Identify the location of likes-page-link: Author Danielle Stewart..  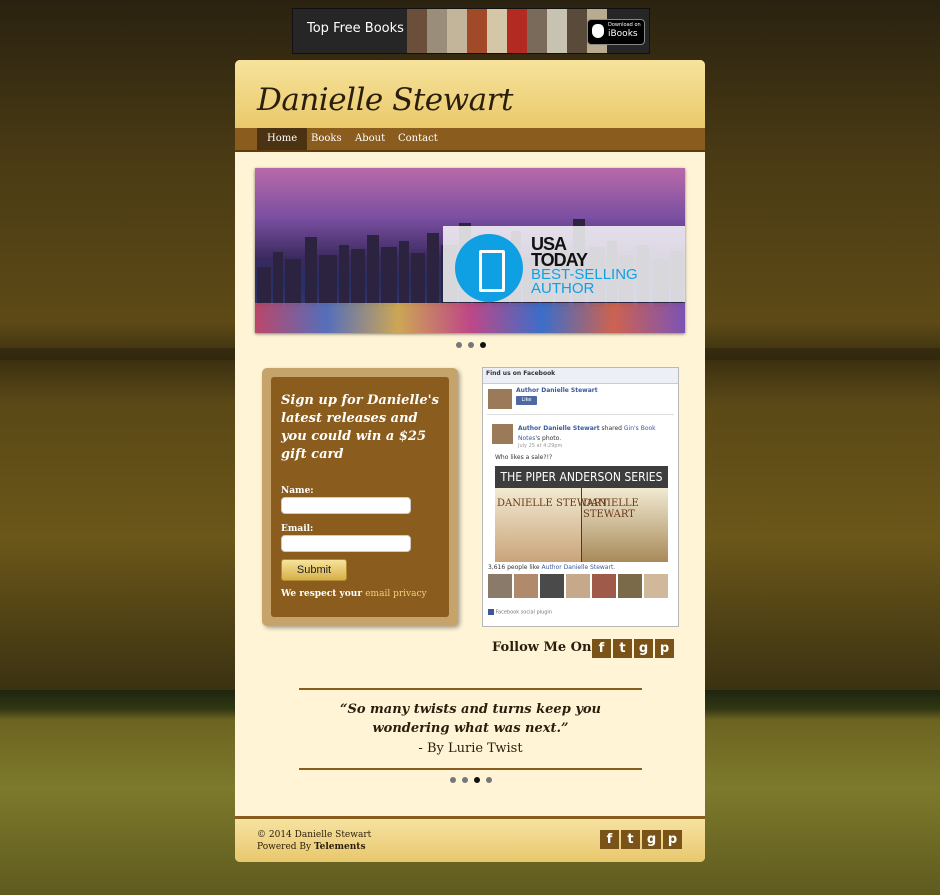
(579, 567).